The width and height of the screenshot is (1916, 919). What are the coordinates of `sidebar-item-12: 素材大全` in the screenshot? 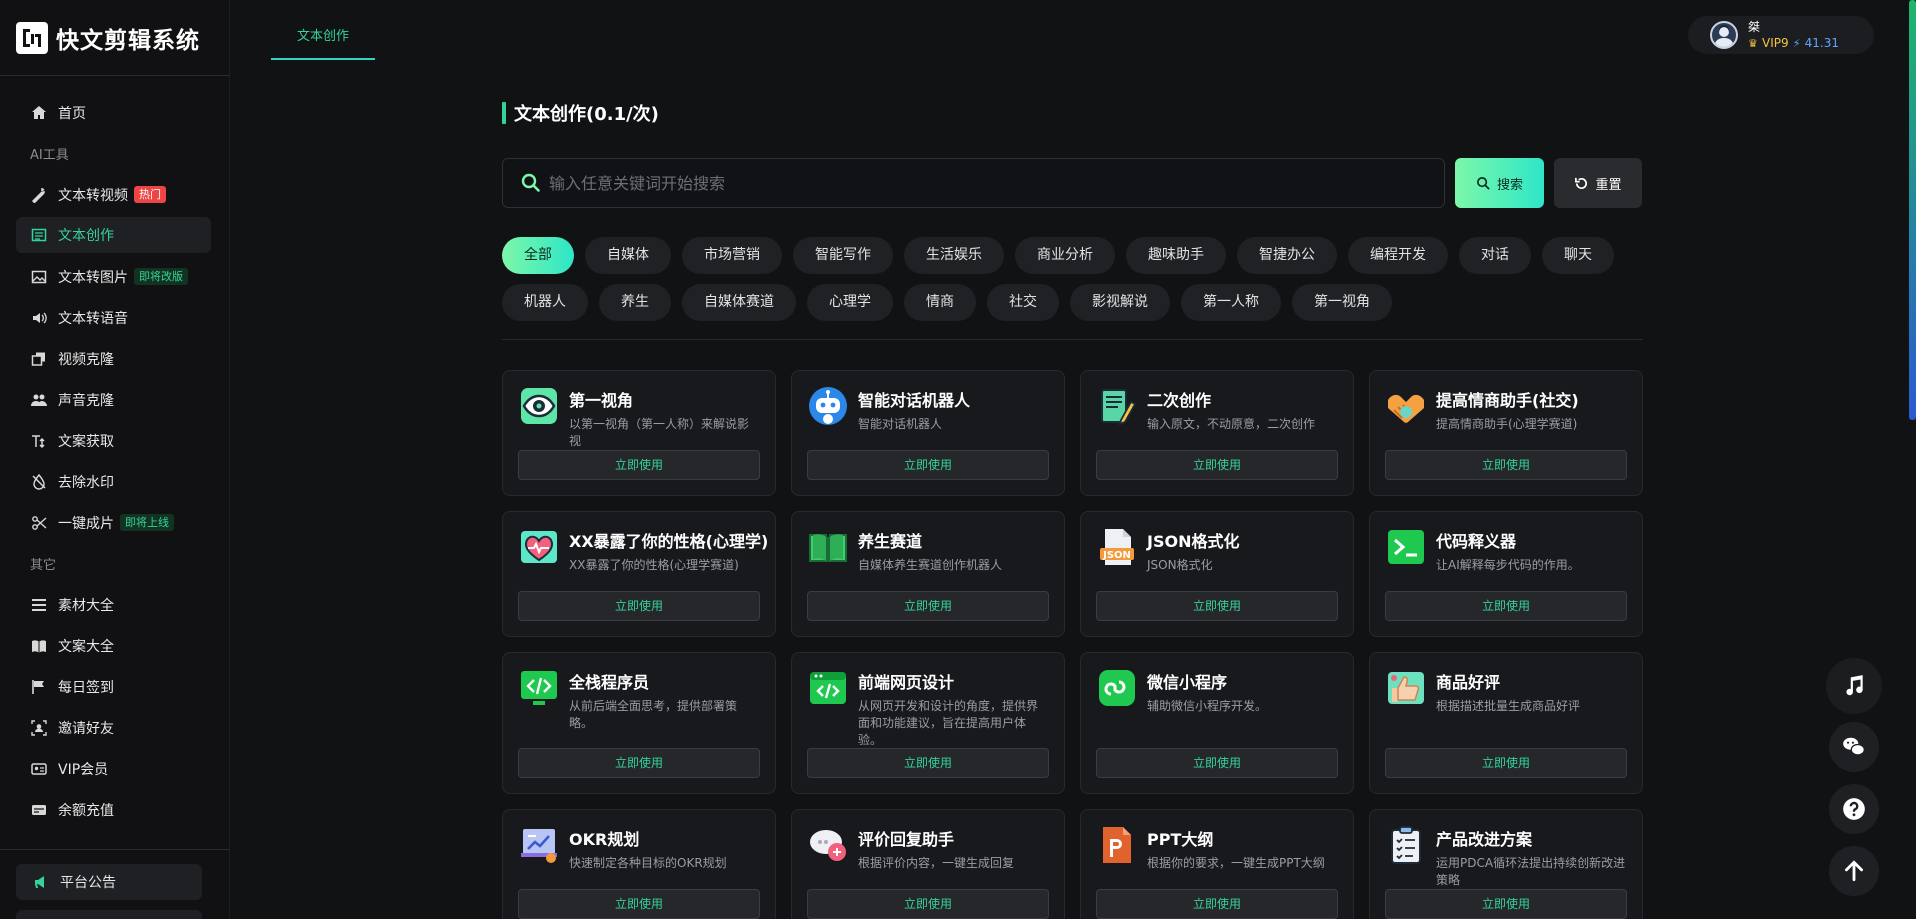 It's located at (114, 604).